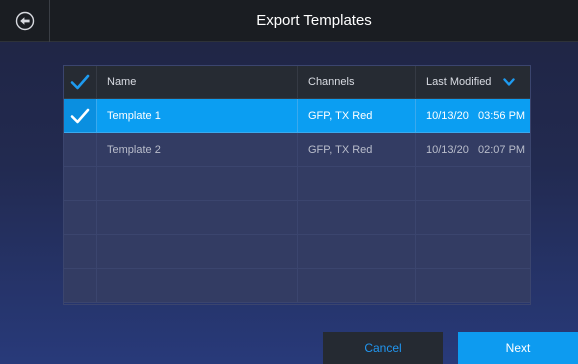 The height and width of the screenshot is (364, 578). I want to click on row-name: Template 1, so click(197, 116).